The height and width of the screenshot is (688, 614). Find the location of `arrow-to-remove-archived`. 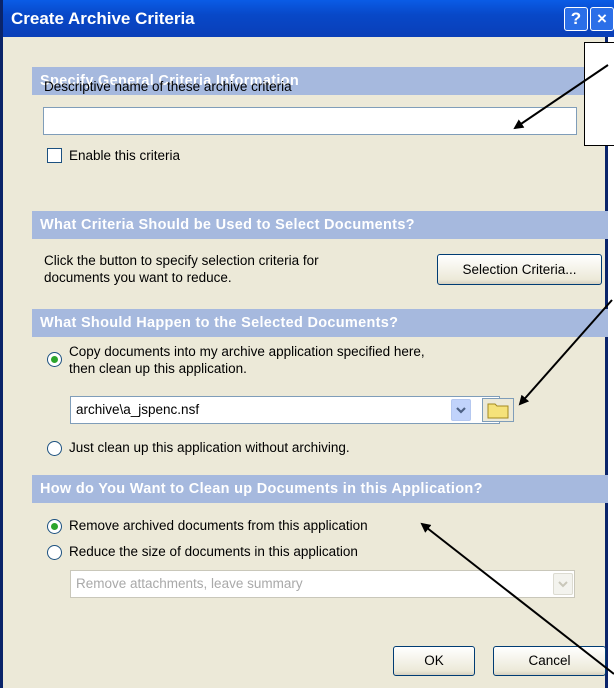

arrow-to-remove-archived is located at coordinates (517, 598).